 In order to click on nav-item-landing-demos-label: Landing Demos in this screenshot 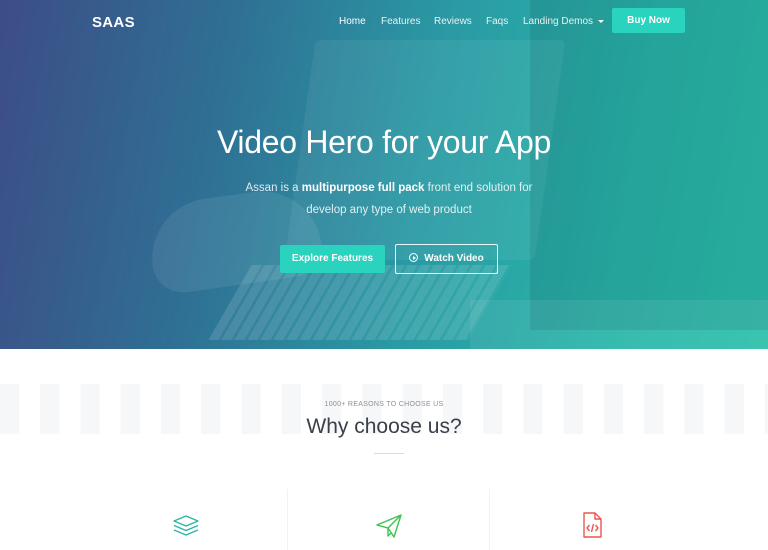, I will do `click(558, 21)`.